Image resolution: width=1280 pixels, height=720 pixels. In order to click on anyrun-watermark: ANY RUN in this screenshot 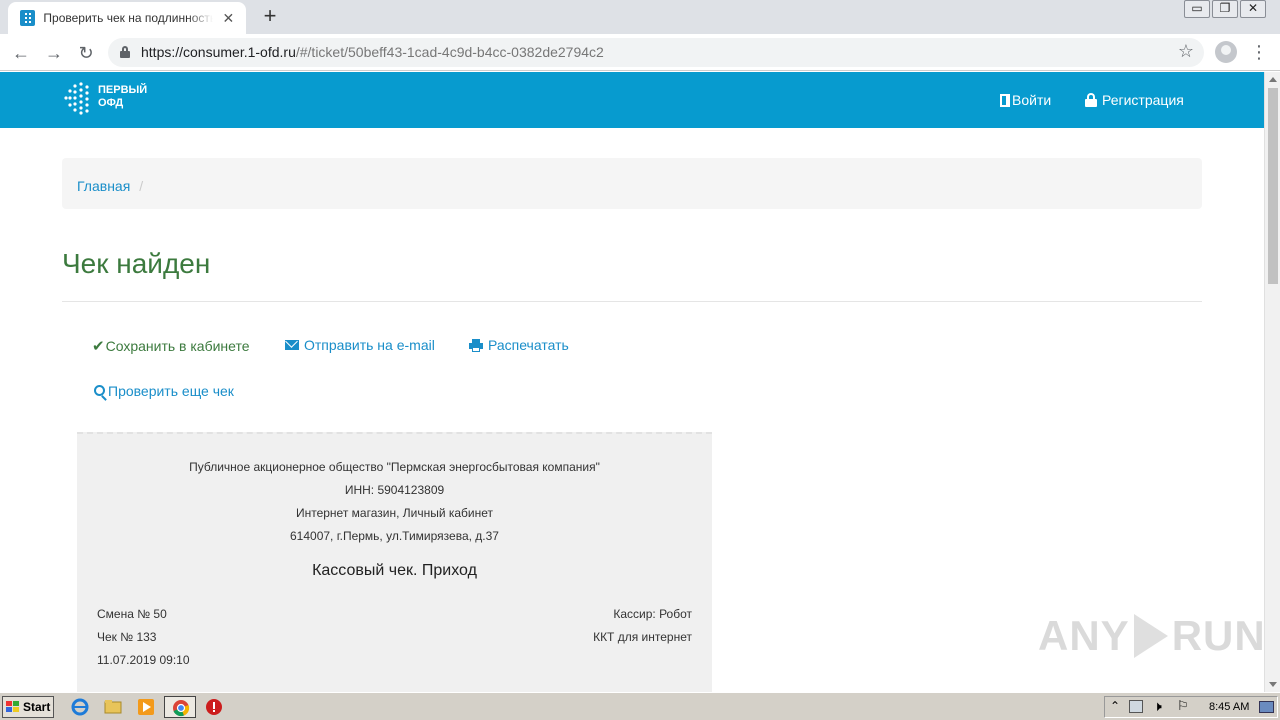, I will do `click(1151, 635)`.